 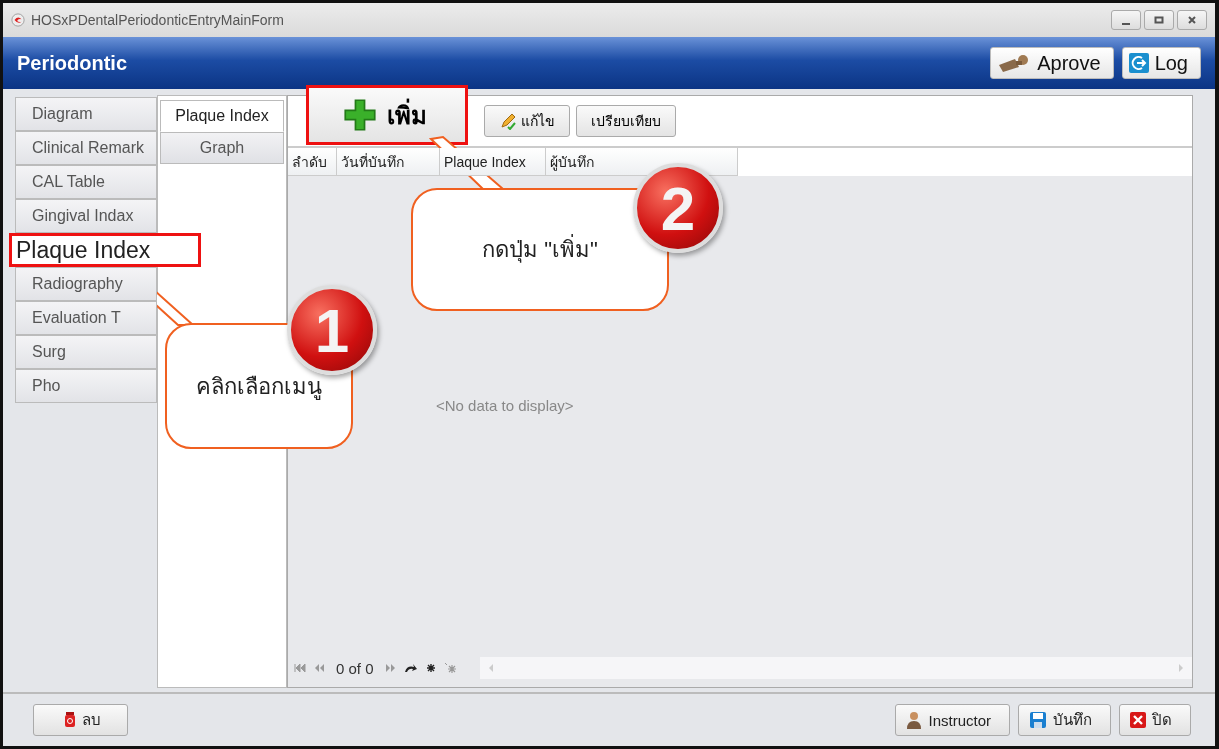 What do you see at coordinates (319, 668) in the screenshot?
I see `previous-page-icon` at bounding box center [319, 668].